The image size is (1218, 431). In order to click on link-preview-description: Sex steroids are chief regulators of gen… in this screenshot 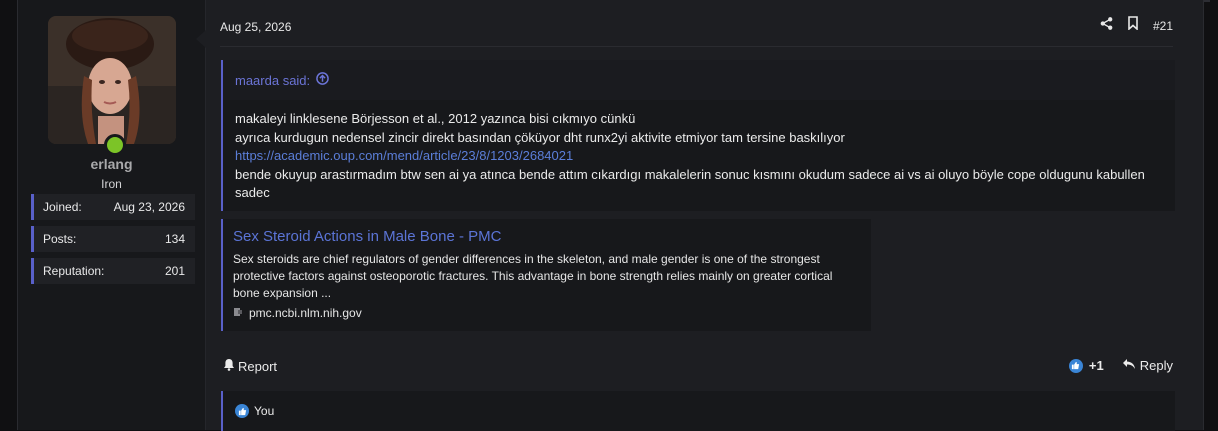, I will do `click(533, 276)`.